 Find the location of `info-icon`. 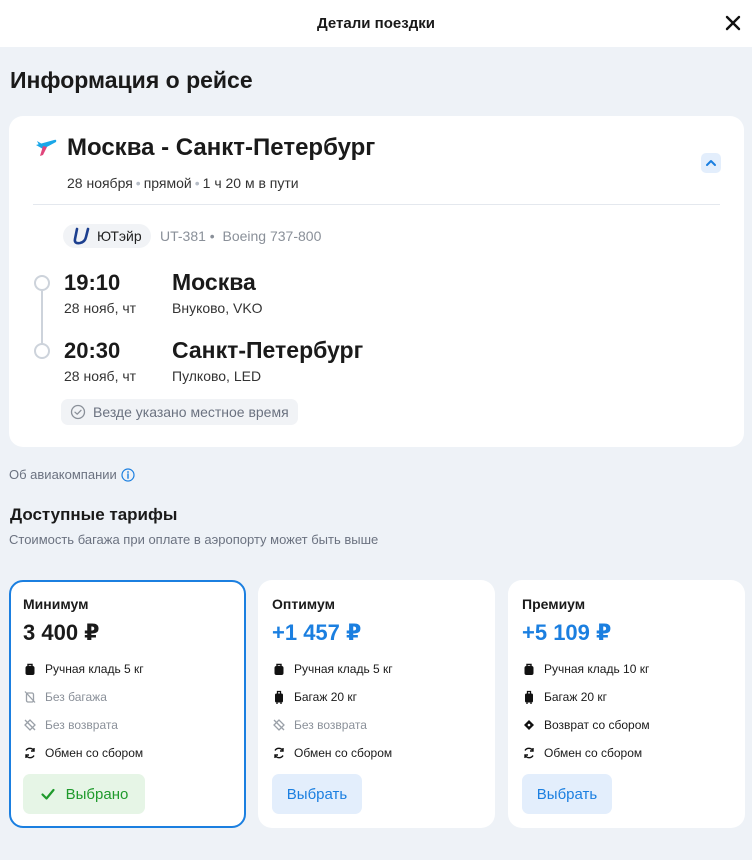

info-icon is located at coordinates (128, 474).